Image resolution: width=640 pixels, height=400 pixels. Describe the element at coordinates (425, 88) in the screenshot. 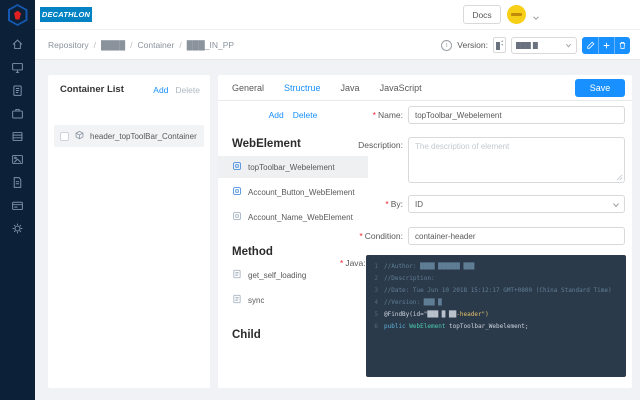

I see `editor-tabs: General Structrue Java JavaScript` at that location.